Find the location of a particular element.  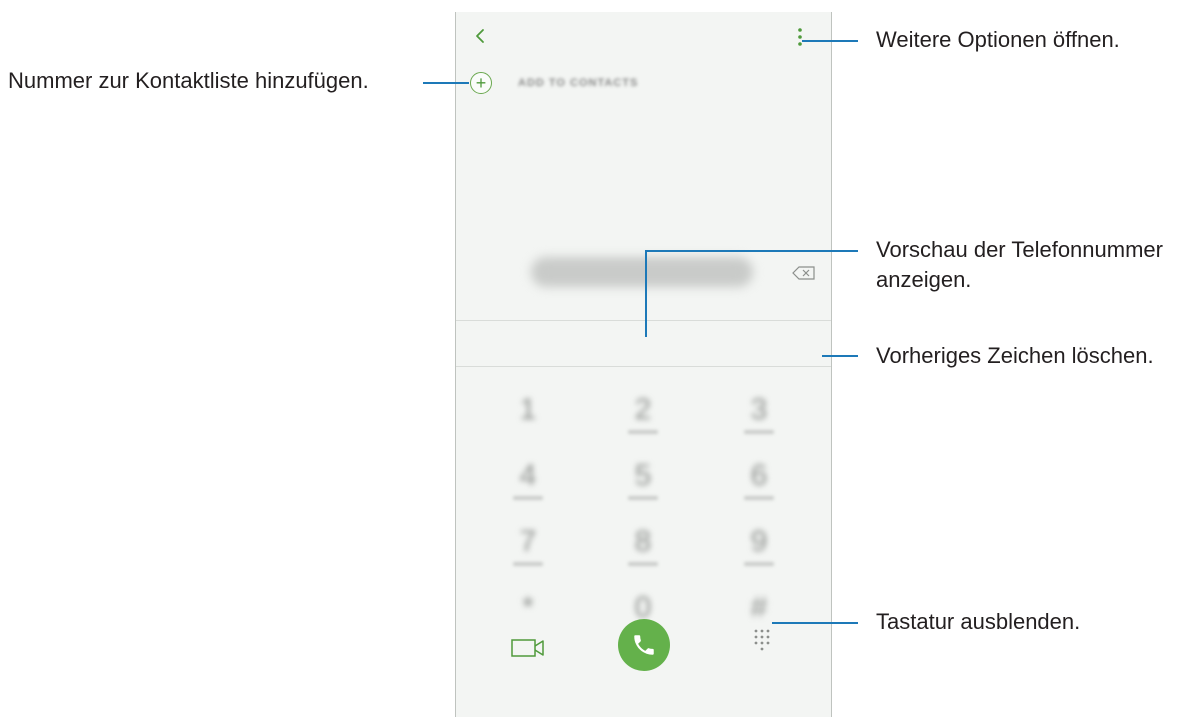

callout-line-more-options is located at coordinates (830, 41).